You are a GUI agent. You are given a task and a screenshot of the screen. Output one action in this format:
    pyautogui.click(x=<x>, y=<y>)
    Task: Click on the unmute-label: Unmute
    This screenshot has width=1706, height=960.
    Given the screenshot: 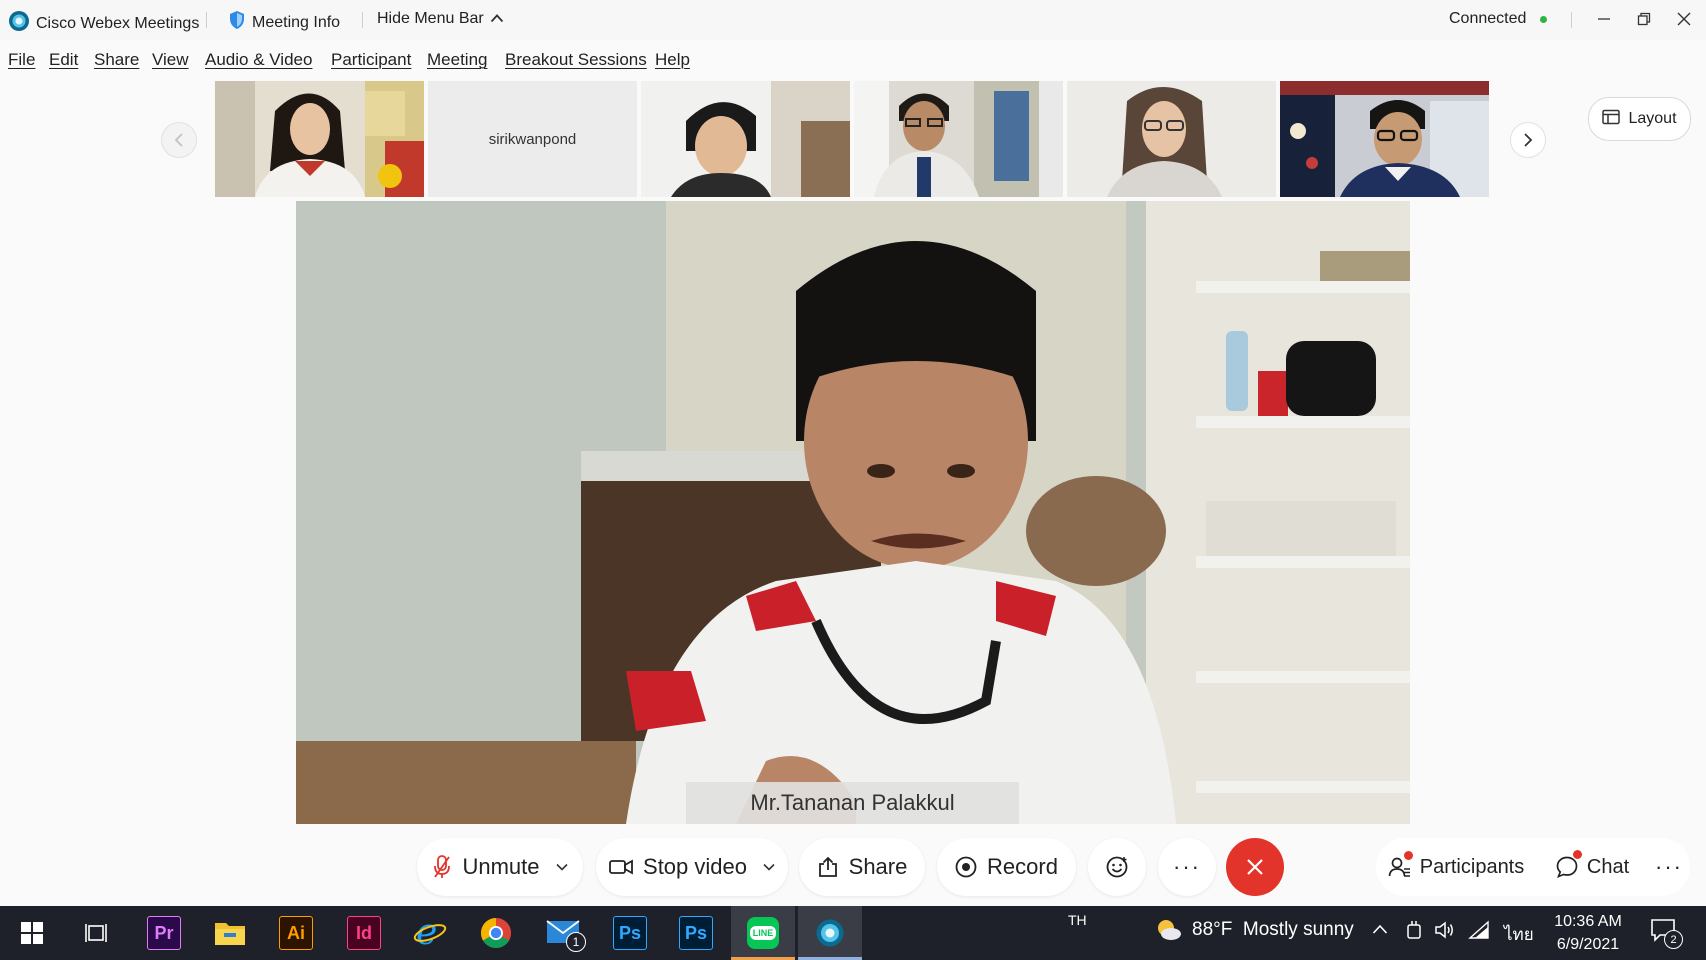 What is the action you would take?
    pyautogui.click(x=501, y=866)
    